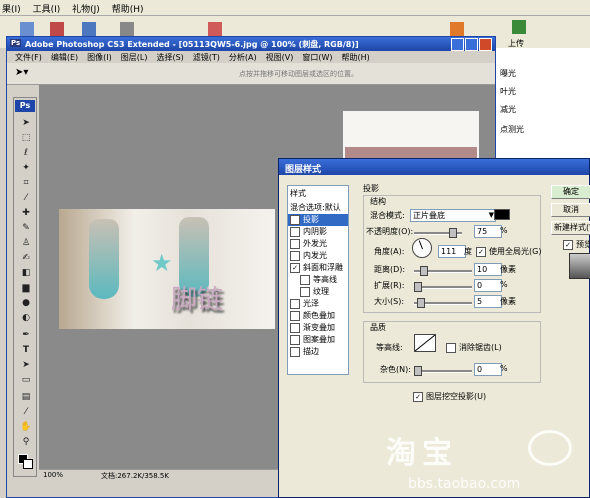  Describe the element at coordinates (418, 371) in the screenshot. I see `noise-slider-knob` at that location.